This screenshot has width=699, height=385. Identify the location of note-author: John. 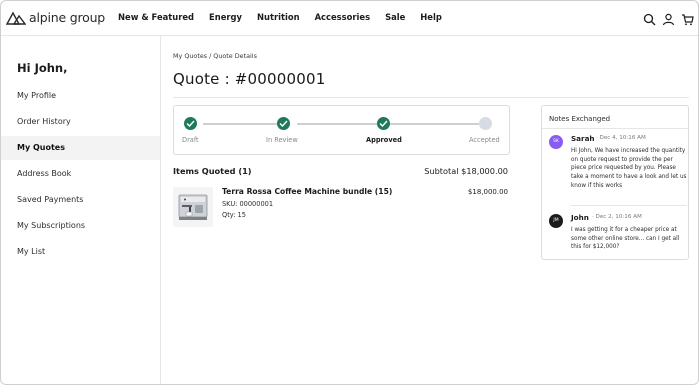
(580, 217).